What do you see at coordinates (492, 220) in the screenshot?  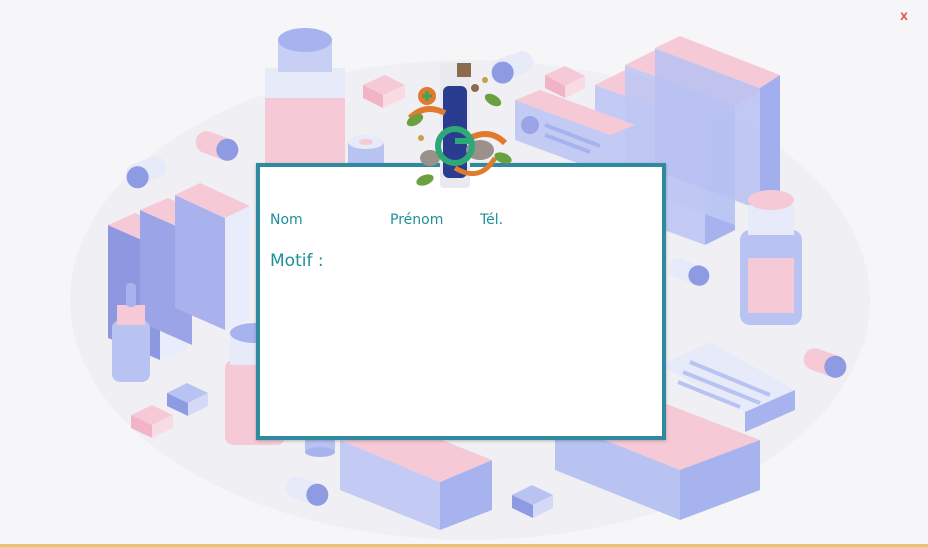 I see `tel-label: Tél.` at bounding box center [492, 220].